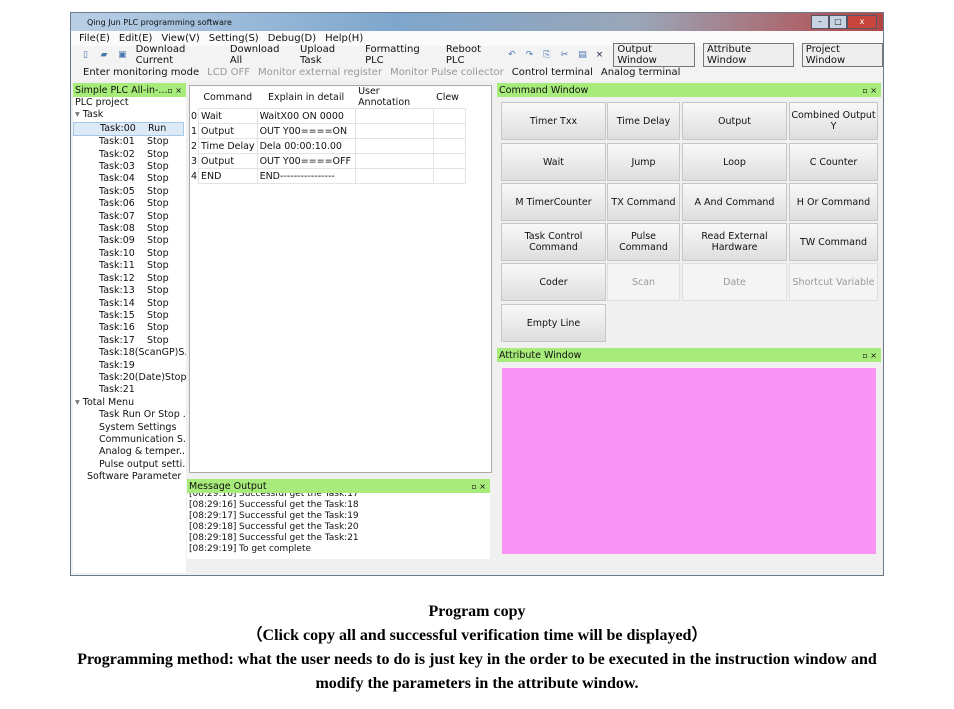  Describe the element at coordinates (129, 477) in the screenshot. I see `tree-software-parameter: Software Parameter` at that location.